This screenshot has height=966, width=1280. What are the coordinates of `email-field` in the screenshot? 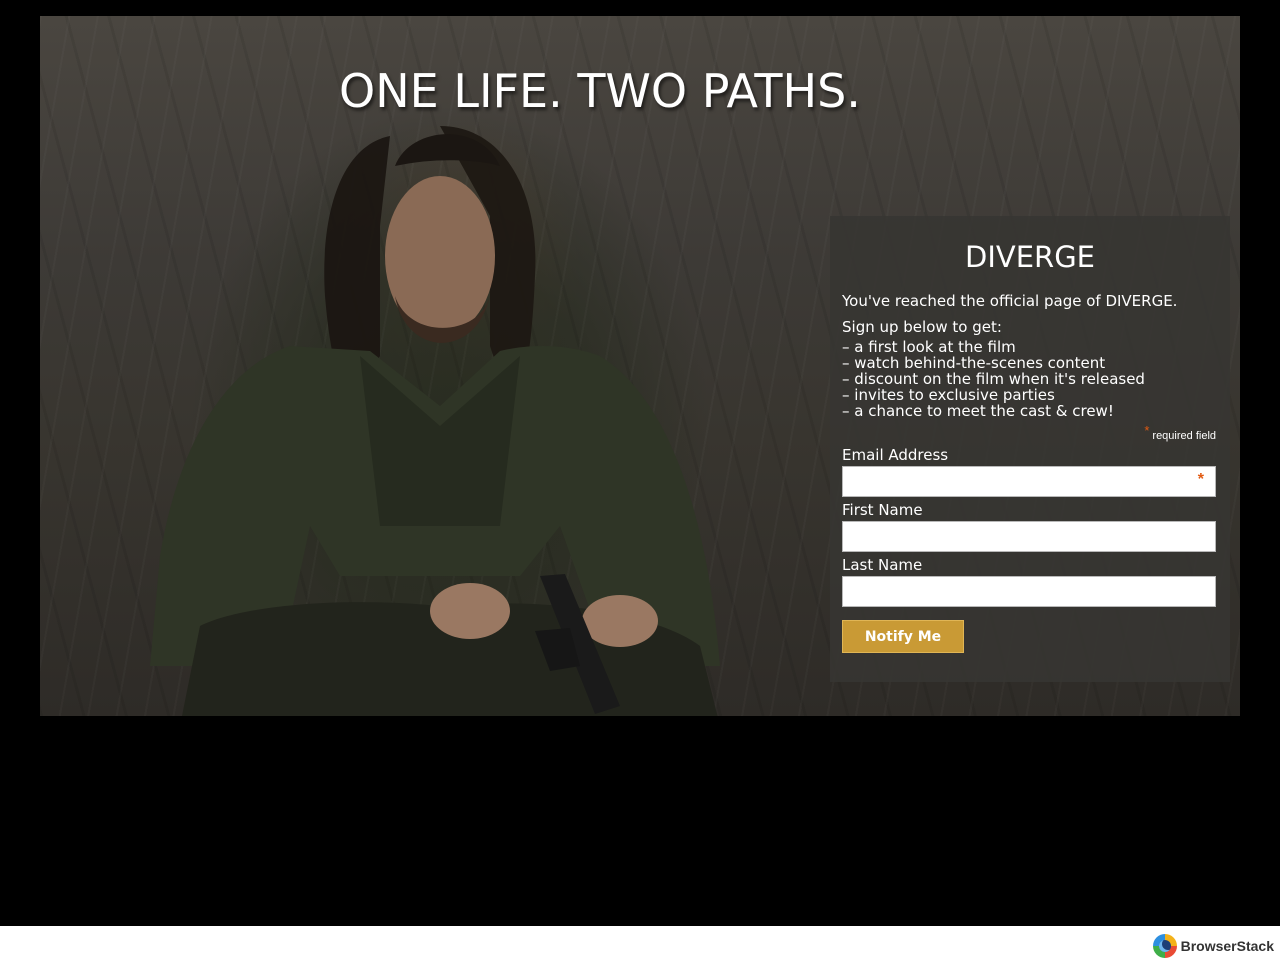 It's located at (1029, 481).